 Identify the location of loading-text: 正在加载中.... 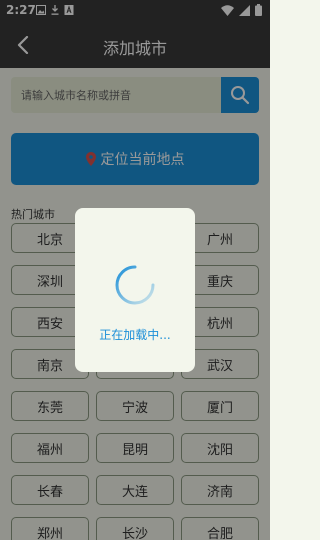
(135, 335).